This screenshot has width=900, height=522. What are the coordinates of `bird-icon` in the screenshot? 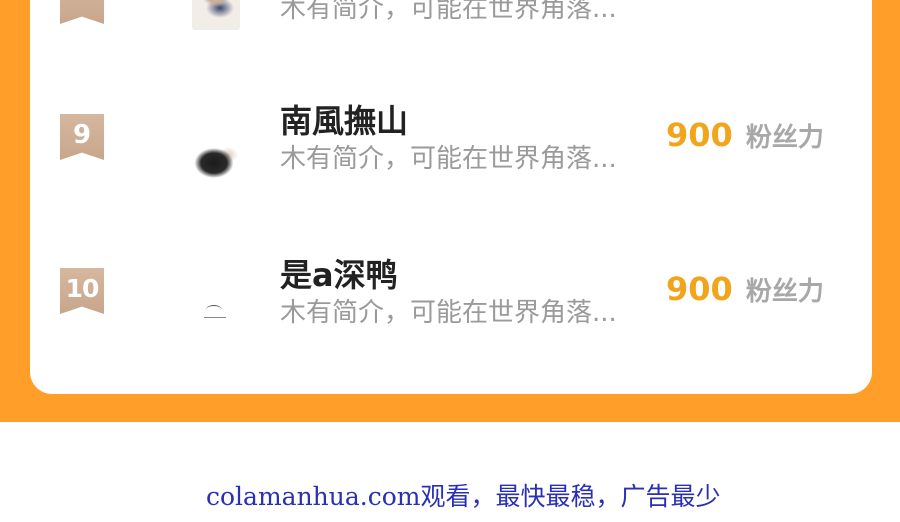 It's located at (214, 310).